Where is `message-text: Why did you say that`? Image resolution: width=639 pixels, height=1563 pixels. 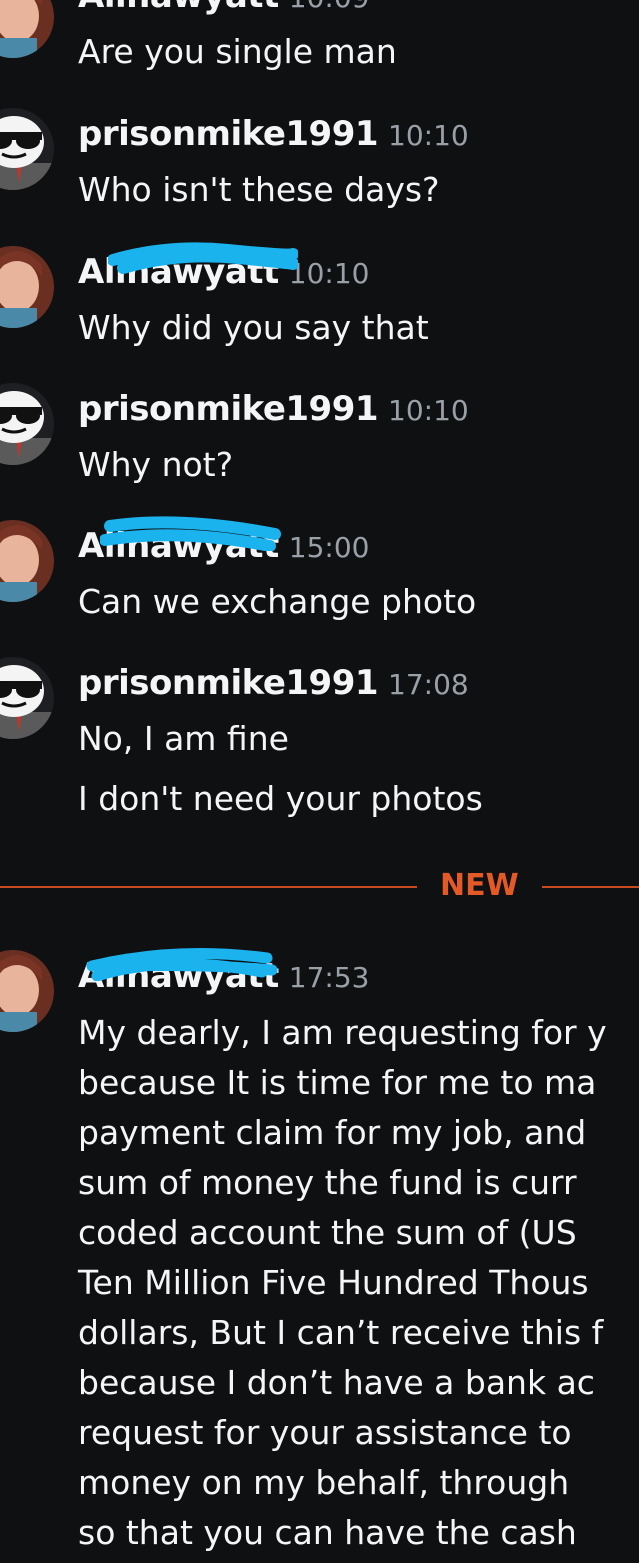
message-text: Why did you say that is located at coordinates (253, 327).